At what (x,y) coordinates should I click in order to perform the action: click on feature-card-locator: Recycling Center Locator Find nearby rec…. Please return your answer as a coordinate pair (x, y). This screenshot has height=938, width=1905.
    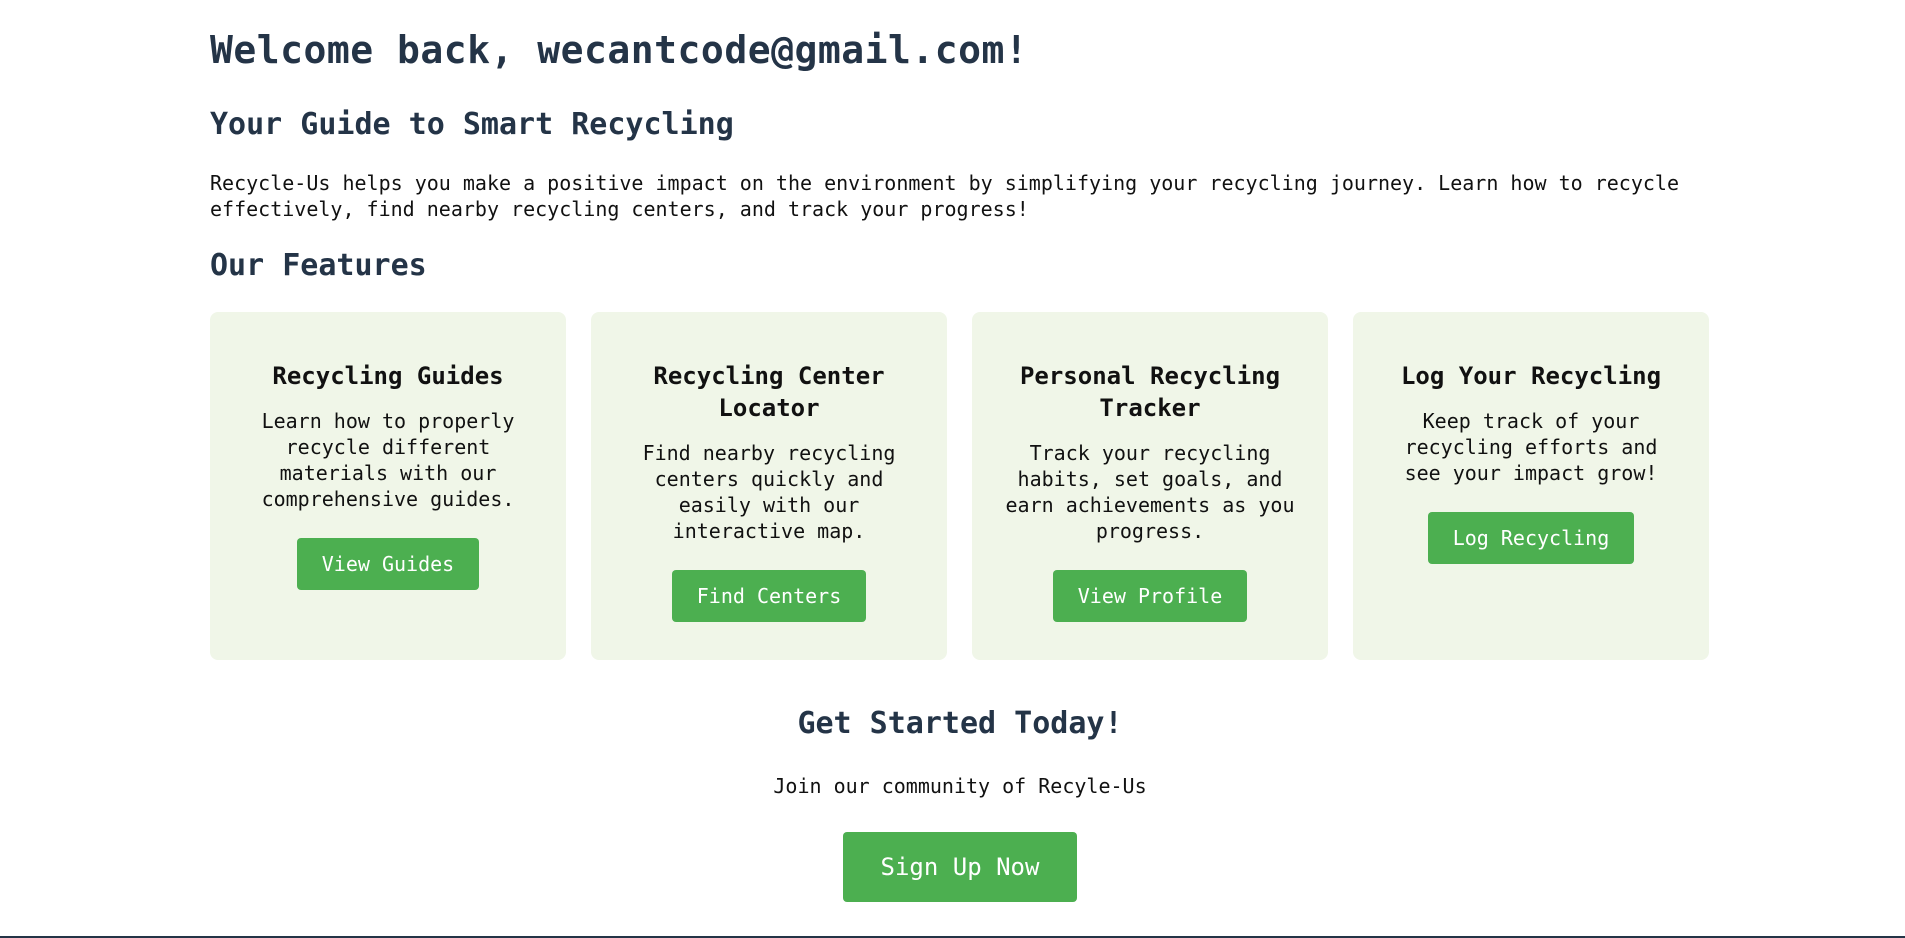
    Looking at the image, I should click on (769, 486).